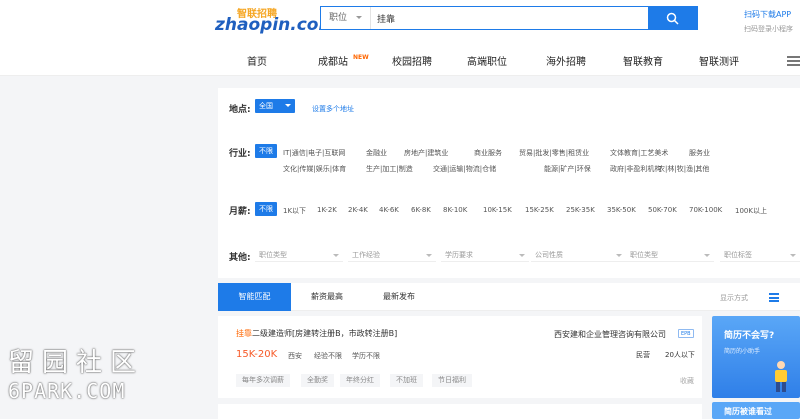 This screenshot has height=419, width=800. Describe the element at coordinates (680, 355) in the screenshot. I see `company-size: 20人以下` at that location.